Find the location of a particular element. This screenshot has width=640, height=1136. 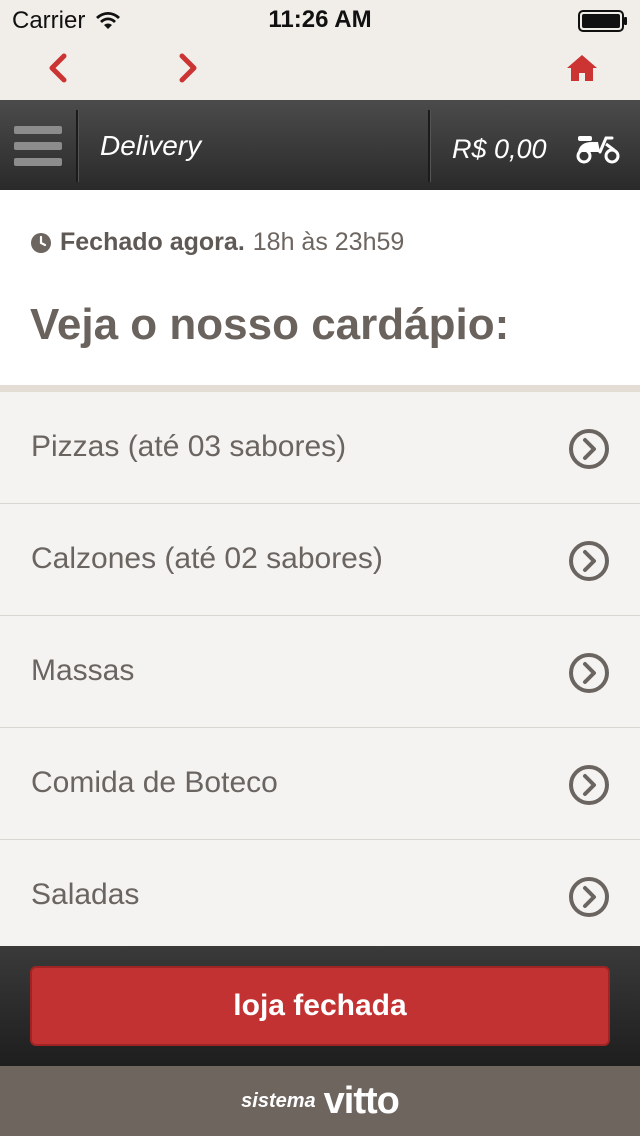

status-bar: Carrier 11:26 AM is located at coordinates (320, 20).